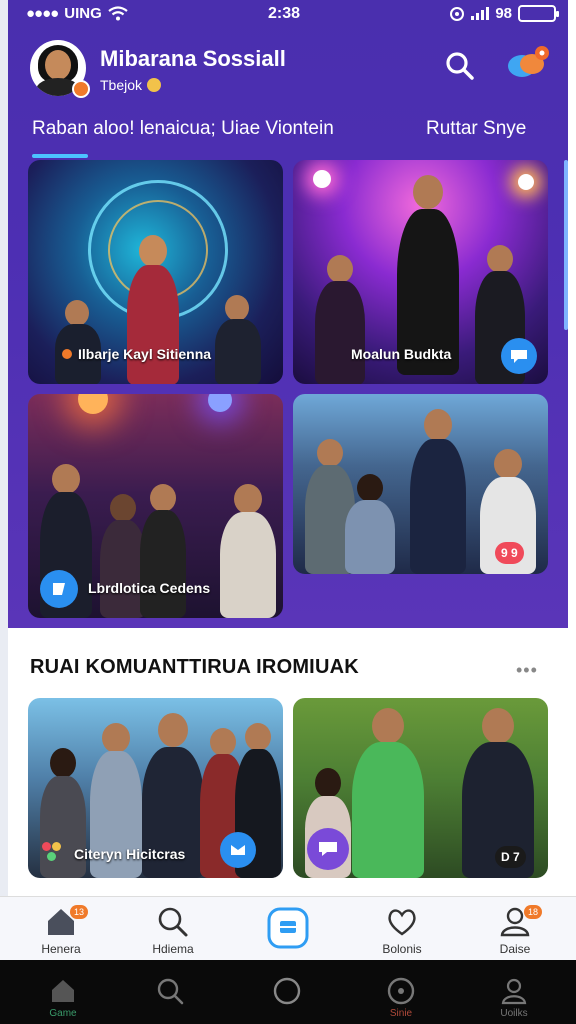 Image resolution: width=576 pixels, height=1024 pixels. Describe the element at coordinates (510, 857) in the screenshot. I see `reaction-badge: D 7` at that location.